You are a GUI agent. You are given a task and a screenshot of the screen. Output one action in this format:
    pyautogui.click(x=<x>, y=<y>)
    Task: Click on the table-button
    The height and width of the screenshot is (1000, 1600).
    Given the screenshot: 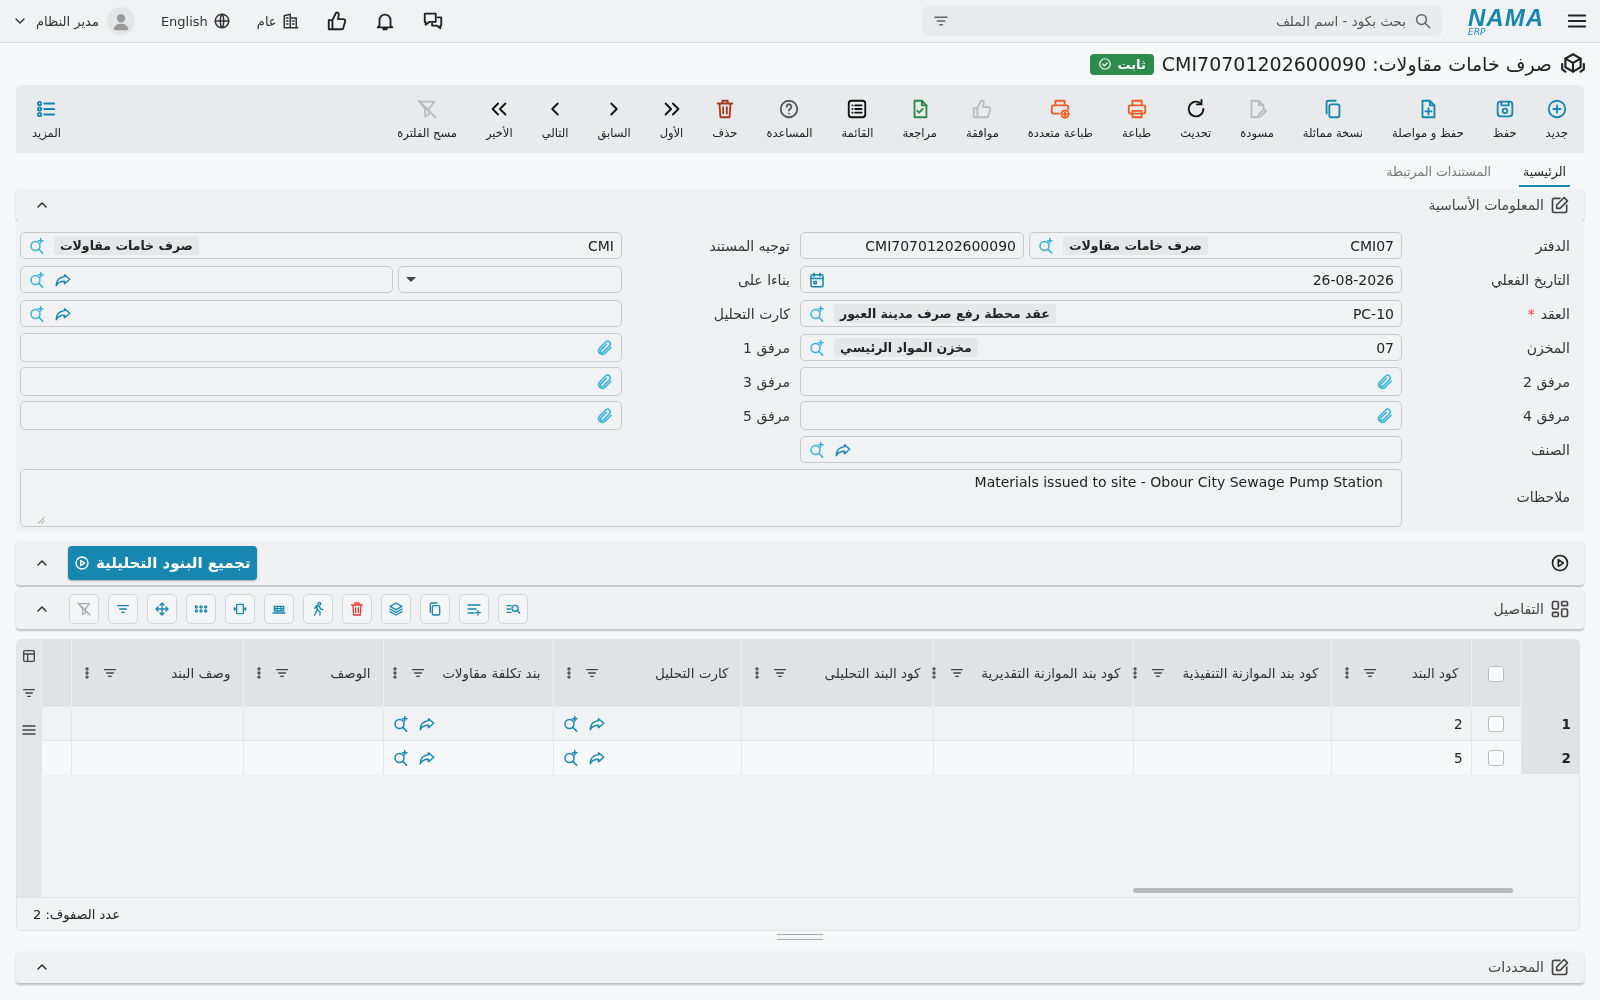 What is the action you would take?
    pyautogui.click(x=279, y=609)
    